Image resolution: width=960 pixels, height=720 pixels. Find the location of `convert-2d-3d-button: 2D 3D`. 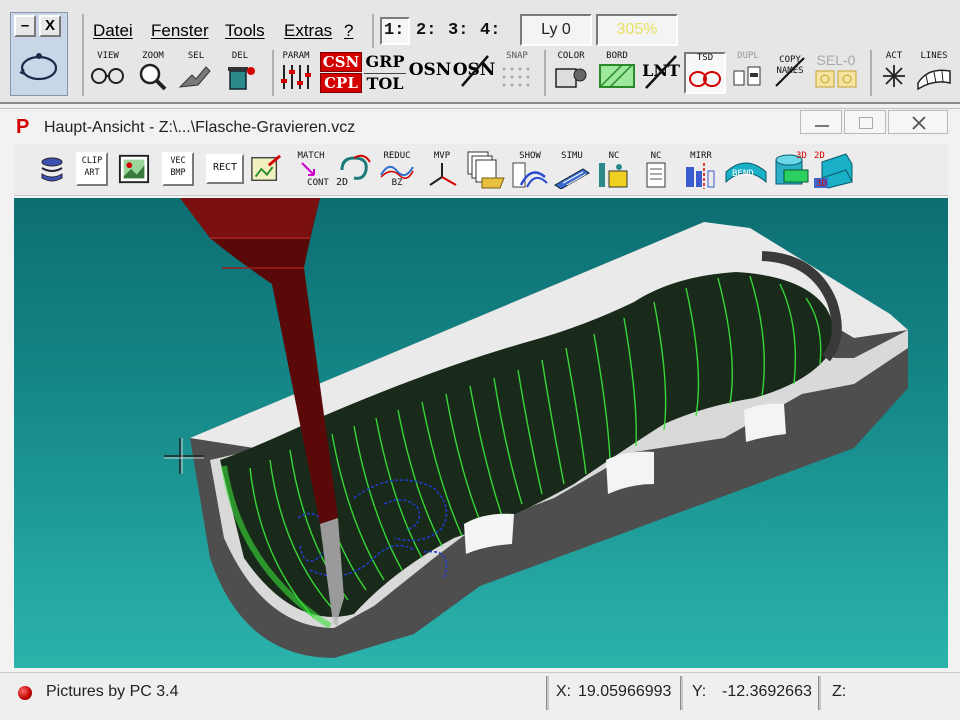

convert-2d-3d-button: 2D 3D is located at coordinates (834, 170).